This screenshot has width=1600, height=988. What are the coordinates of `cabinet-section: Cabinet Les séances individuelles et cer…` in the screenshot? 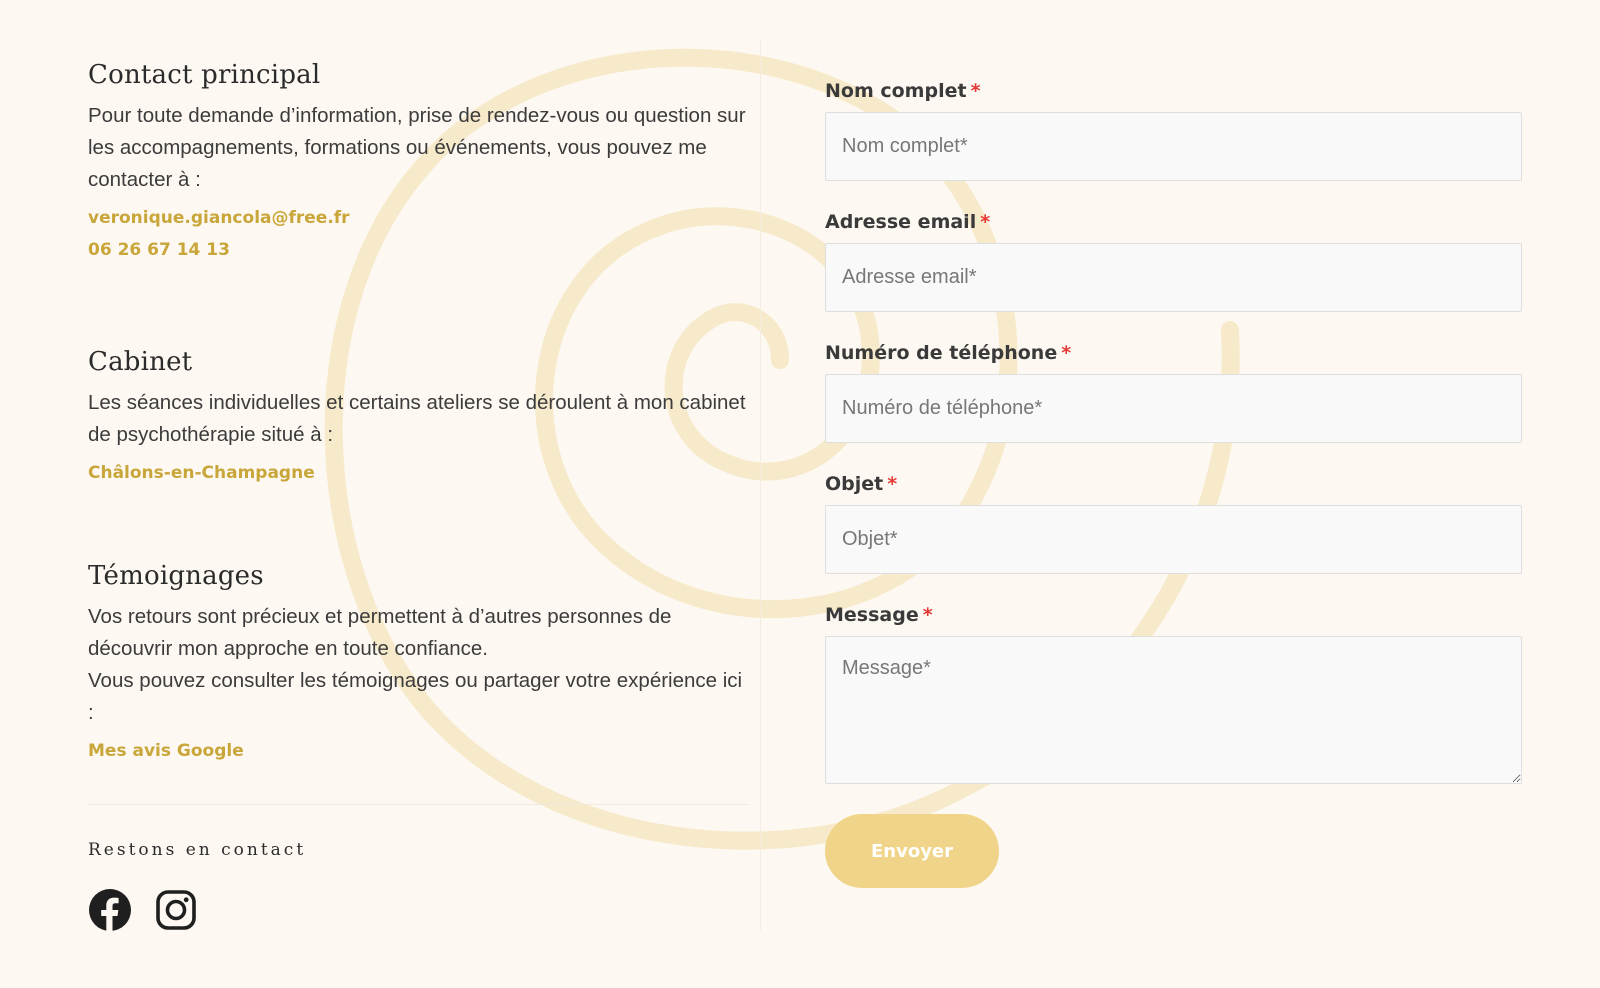 It's located at (418, 415).